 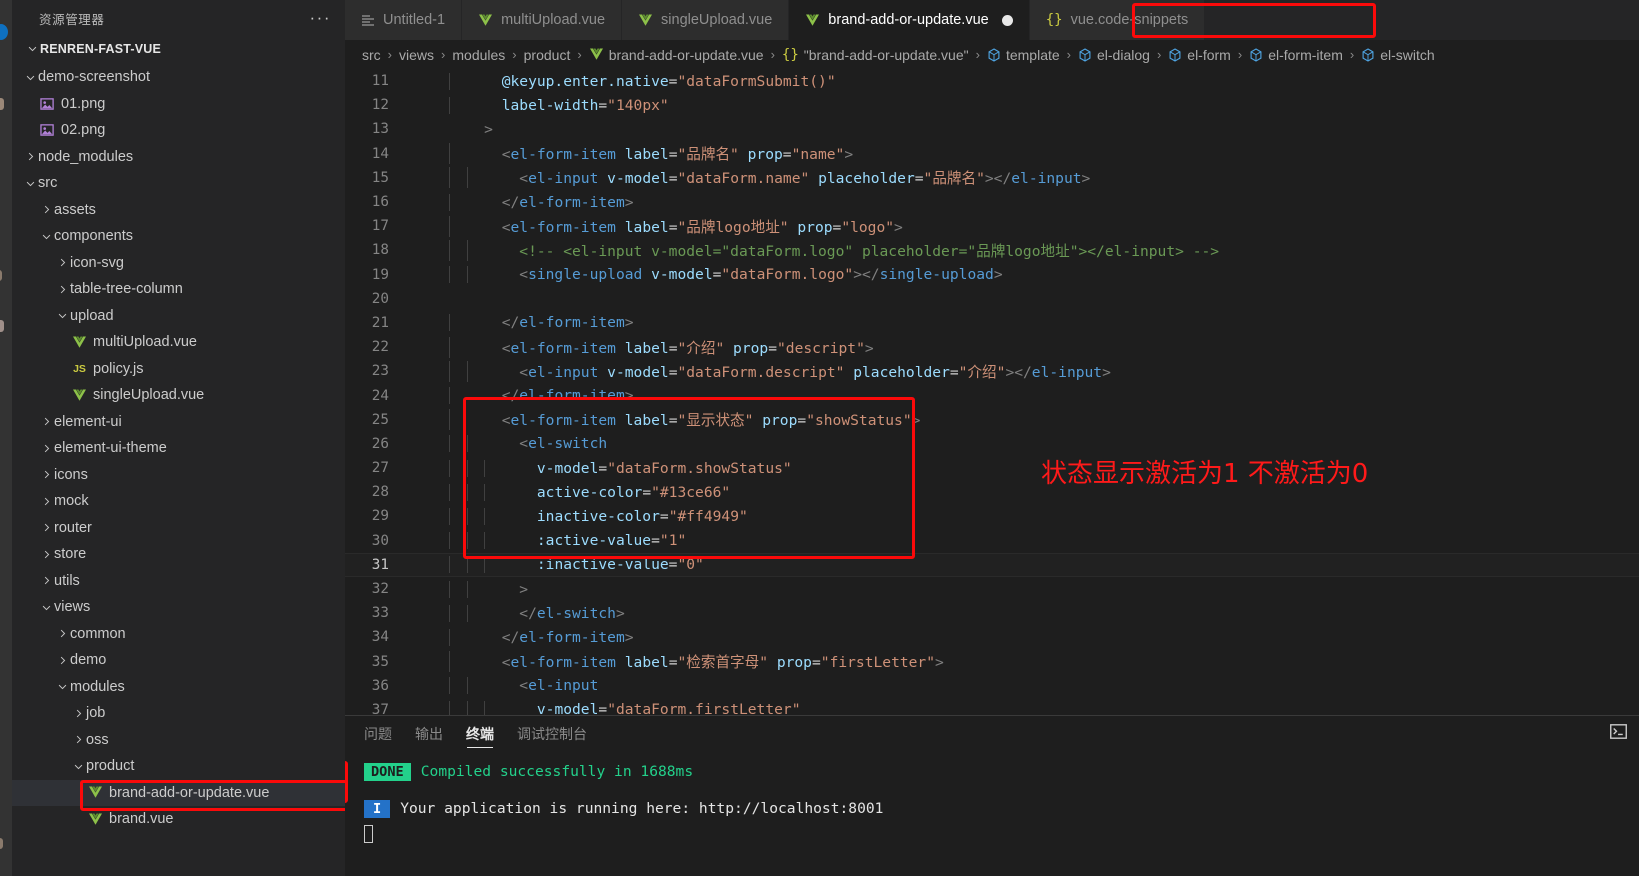 I want to click on activity-bar-icon-search, so click(x=2, y=104).